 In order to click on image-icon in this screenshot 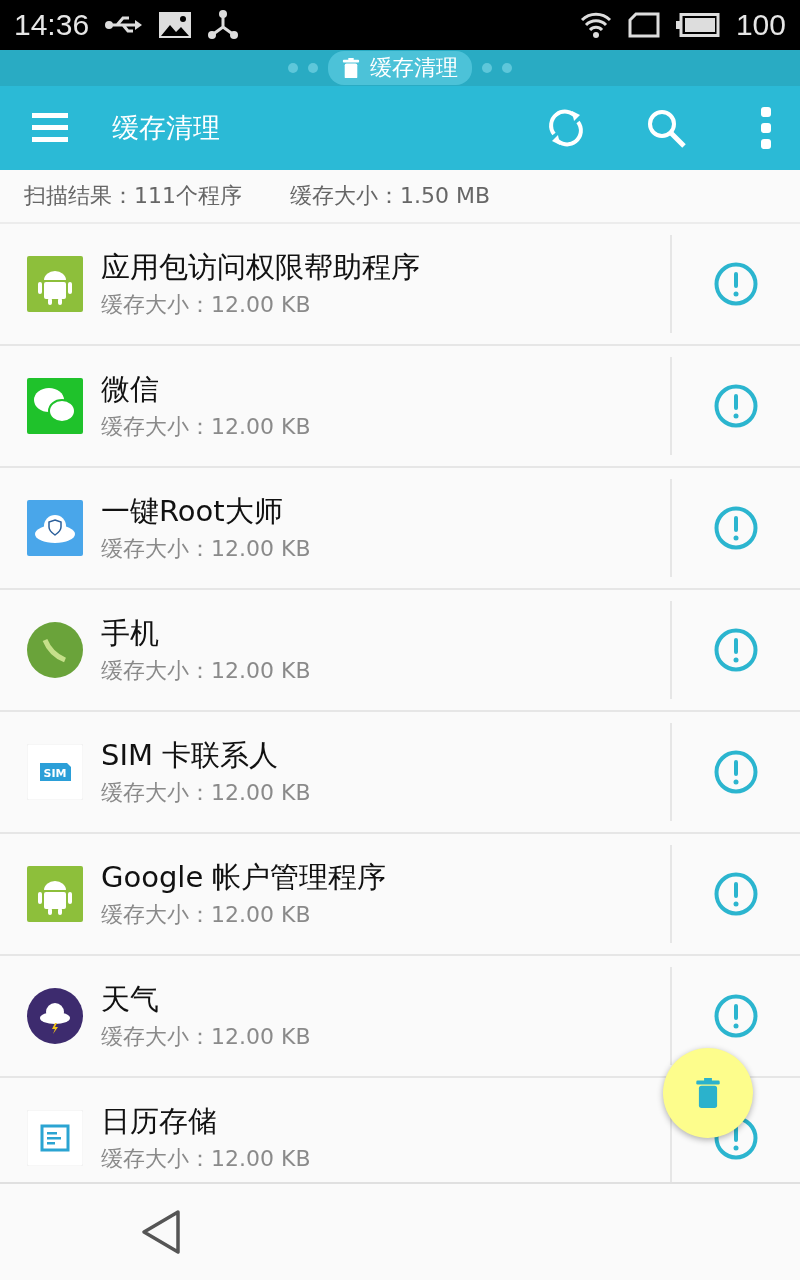, I will do `click(175, 25)`.